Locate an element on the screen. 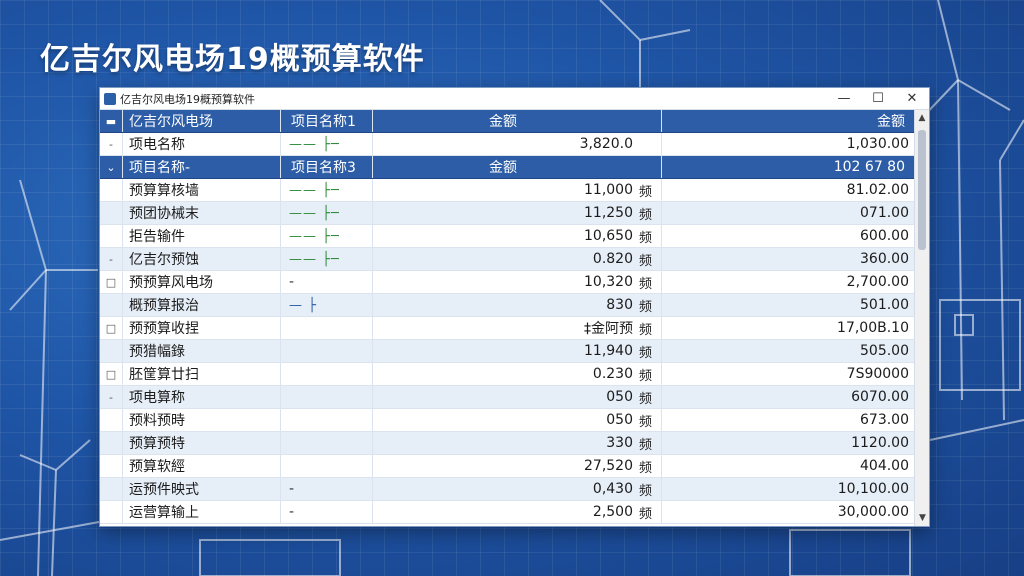 The height and width of the screenshot is (576, 1024). total-amount-cell: 2,700.00 is located at coordinates (788, 282).